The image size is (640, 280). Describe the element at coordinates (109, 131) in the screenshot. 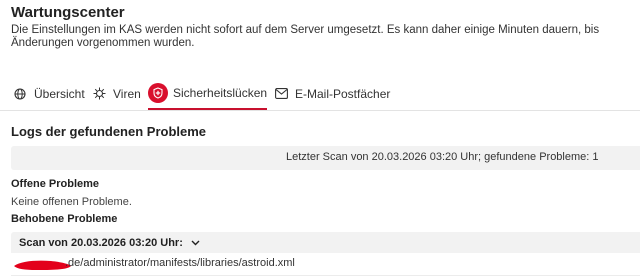

I see `logs-heading: Logs der gefundenen Probleme` at that location.